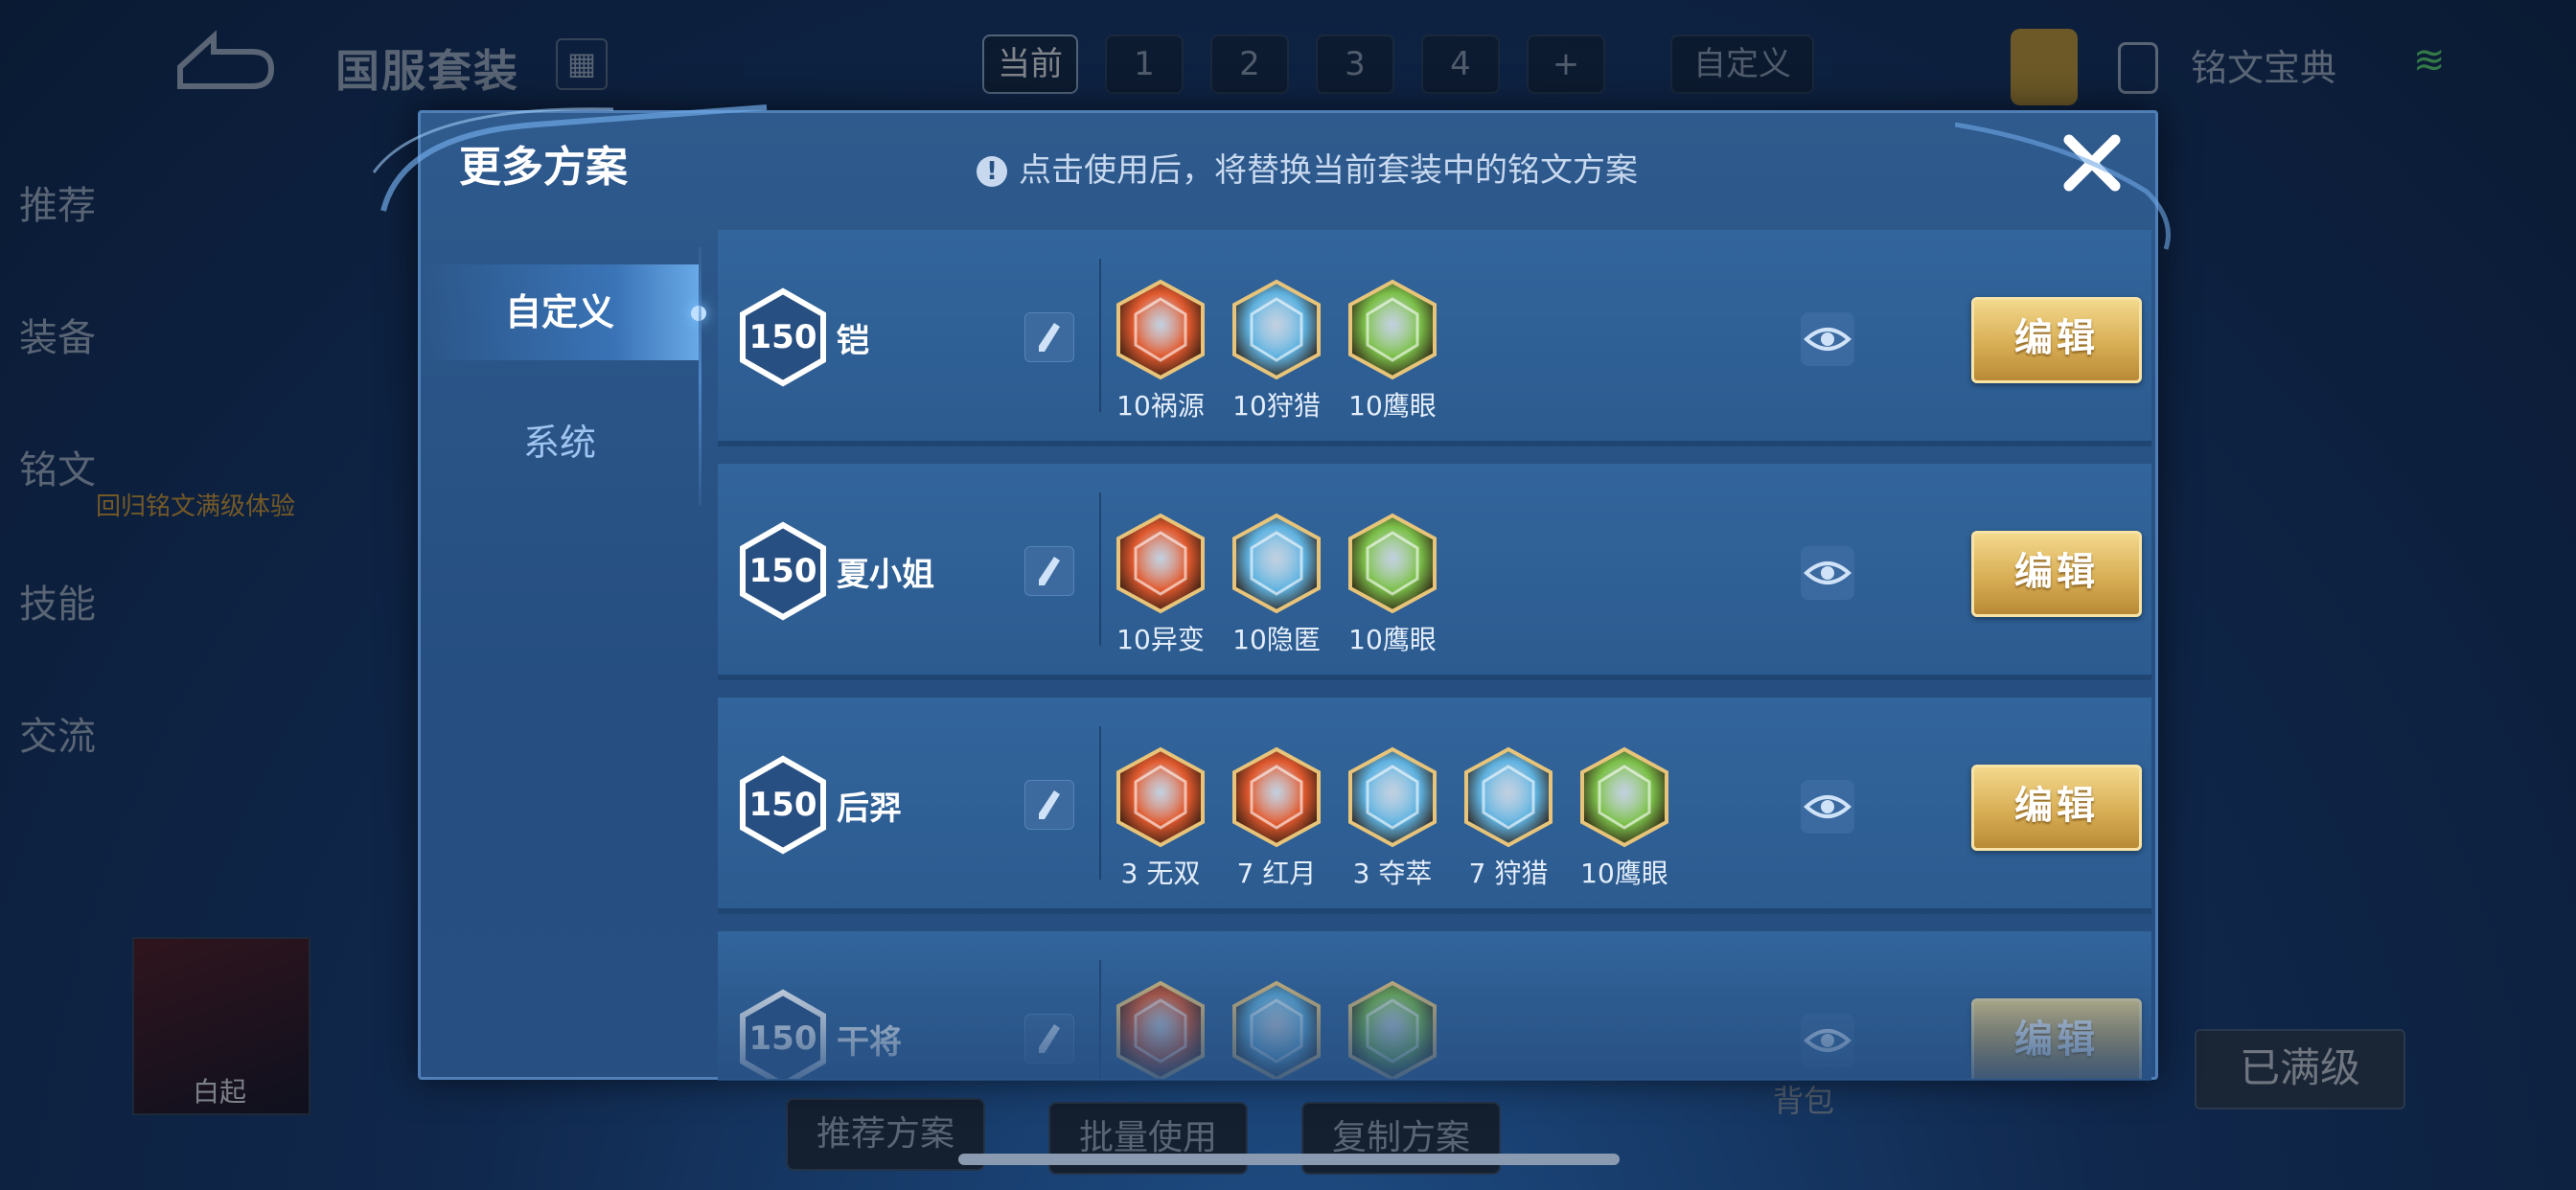 The width and height of the screenshot is (2576, 1190). I want to click on preset-tab-1: 1, so click(1144, 64).